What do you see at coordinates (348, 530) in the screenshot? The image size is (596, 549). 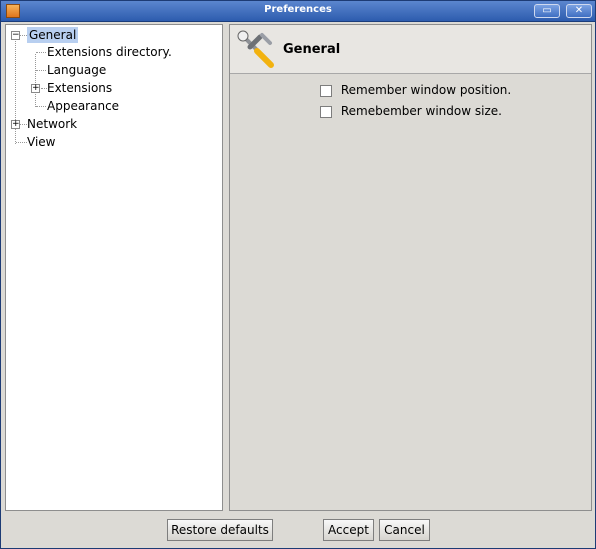 I see `accept-button: Accept` at bounding box center [348, 530].